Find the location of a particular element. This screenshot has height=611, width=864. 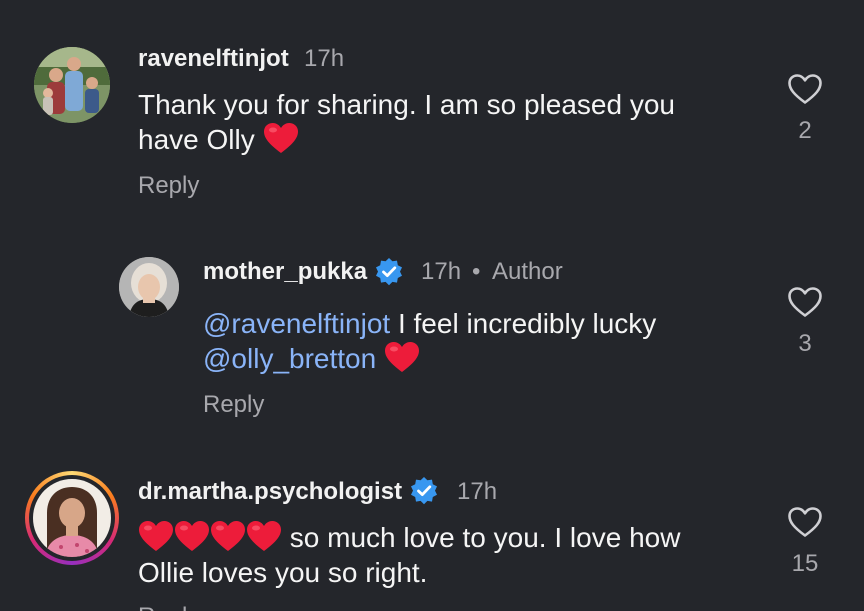

comment-text-fragment: have Olly is located at coordinates (196, 139).